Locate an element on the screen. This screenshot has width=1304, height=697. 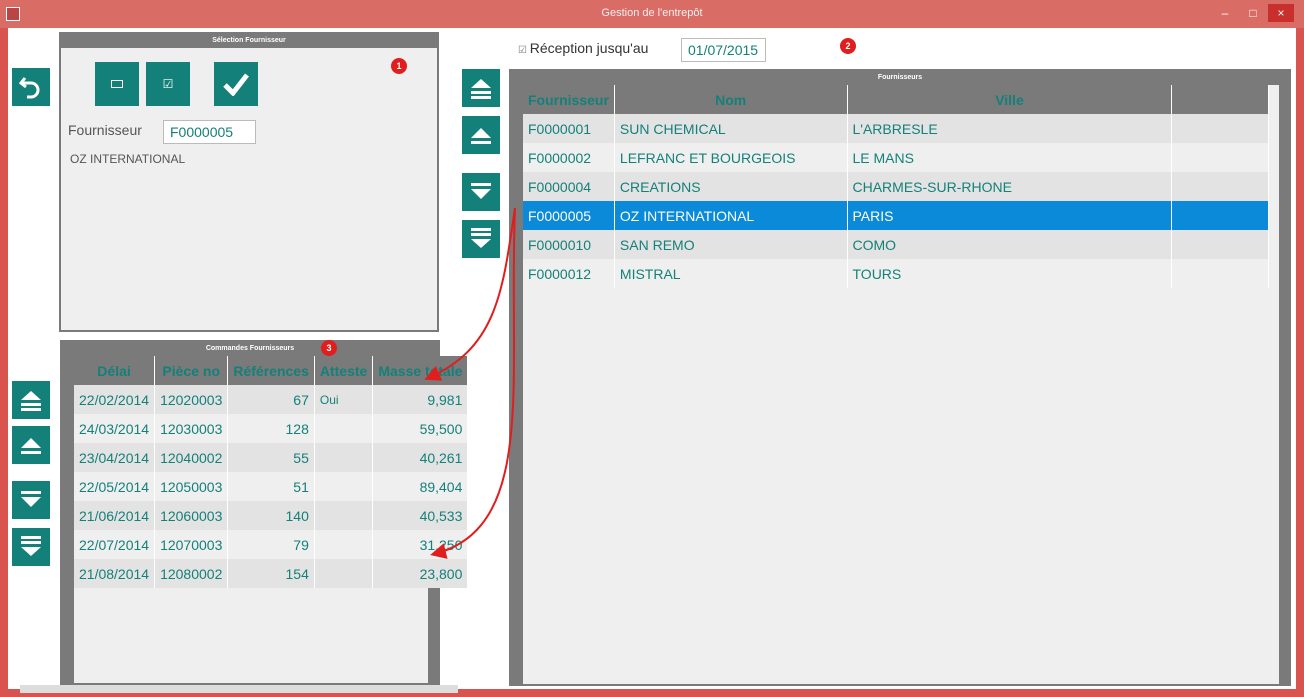
table-row: F0000012 MISTRAL TOURS is located at coordinates (896, 273).